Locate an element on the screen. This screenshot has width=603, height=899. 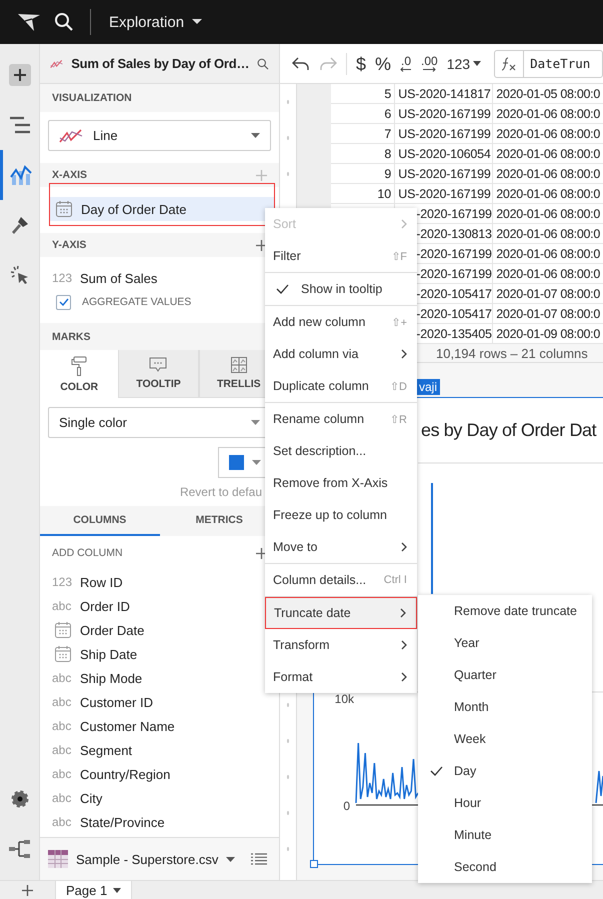
table-cell: 10 is located at coordinates (363, 193).